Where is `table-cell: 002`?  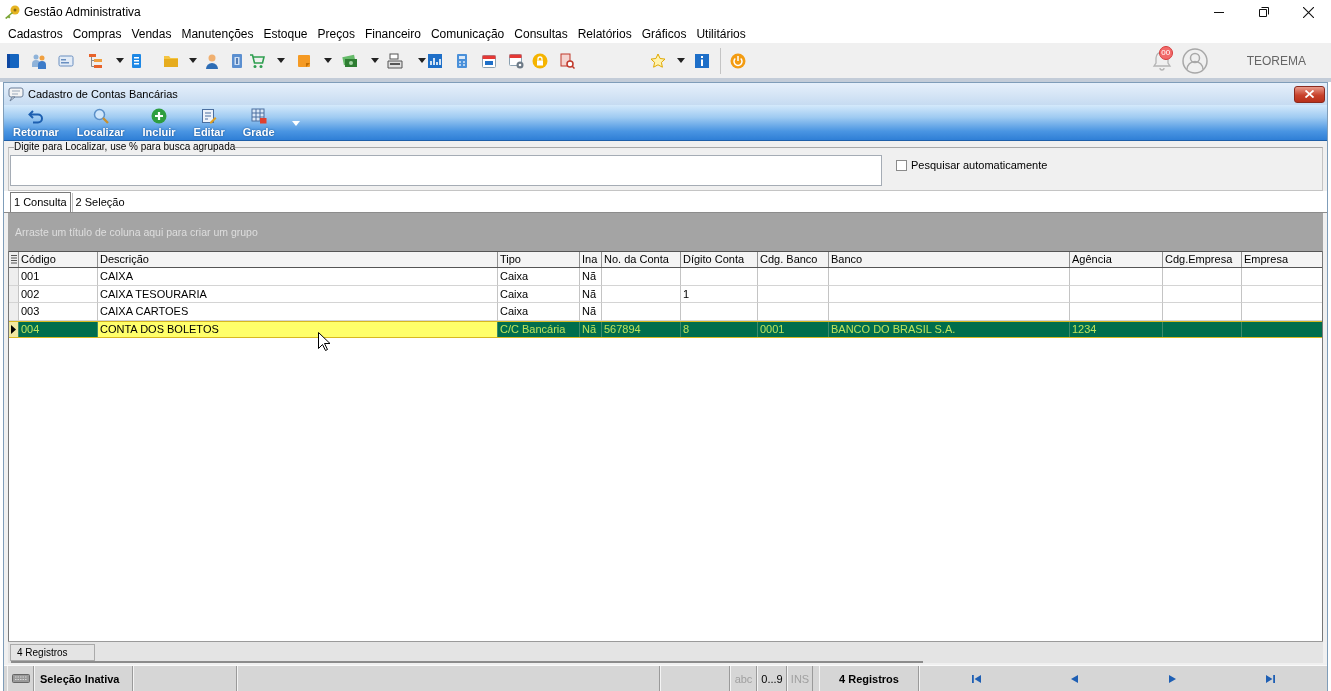
table-cell: 002 is located at coordinates (58, 294).